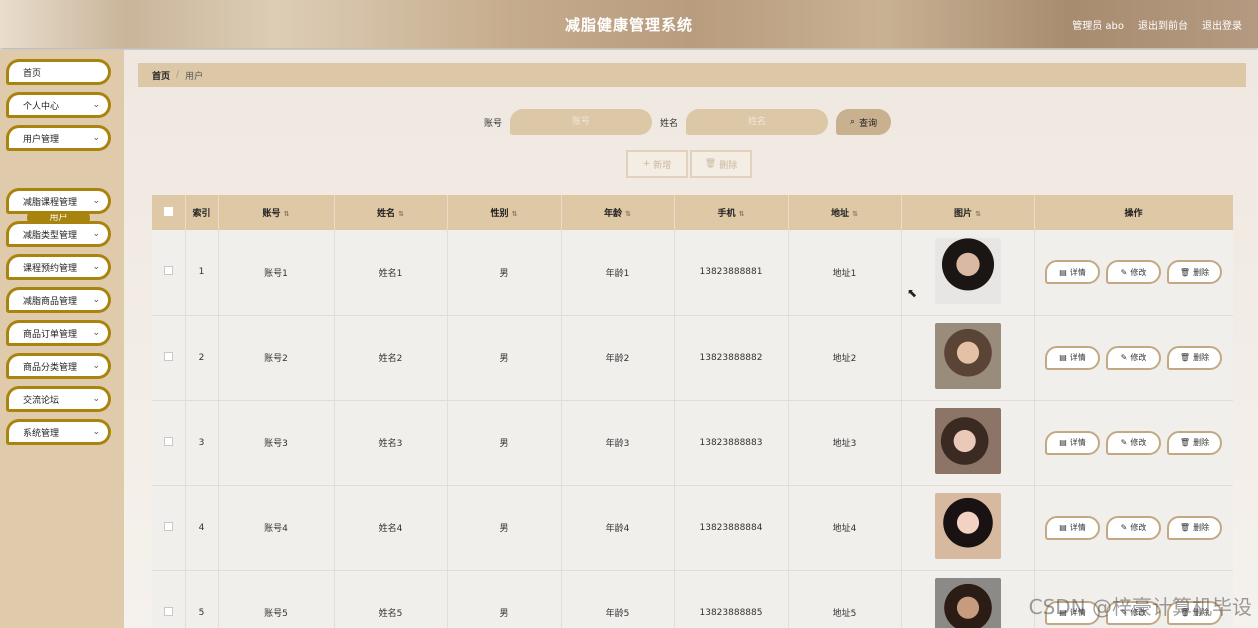 The image size is (1258, 628). Describe the element at coordinates (1138, 272) in the screenshot. I see `edit-button-label: 修改` at that location.